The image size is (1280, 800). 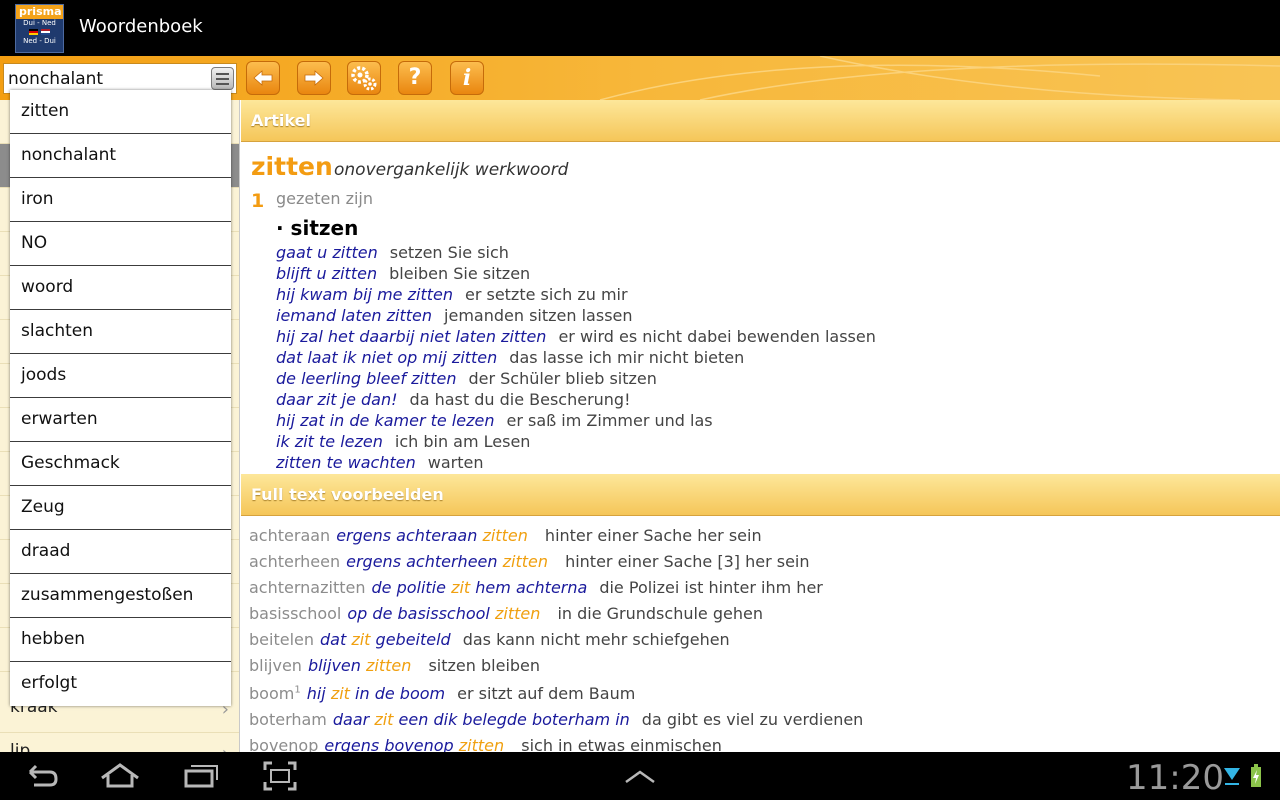 What do you see at coordinates (202, 776) in the screenshot?
I see `recent-apps-icon` at bounding box center [202, 776].